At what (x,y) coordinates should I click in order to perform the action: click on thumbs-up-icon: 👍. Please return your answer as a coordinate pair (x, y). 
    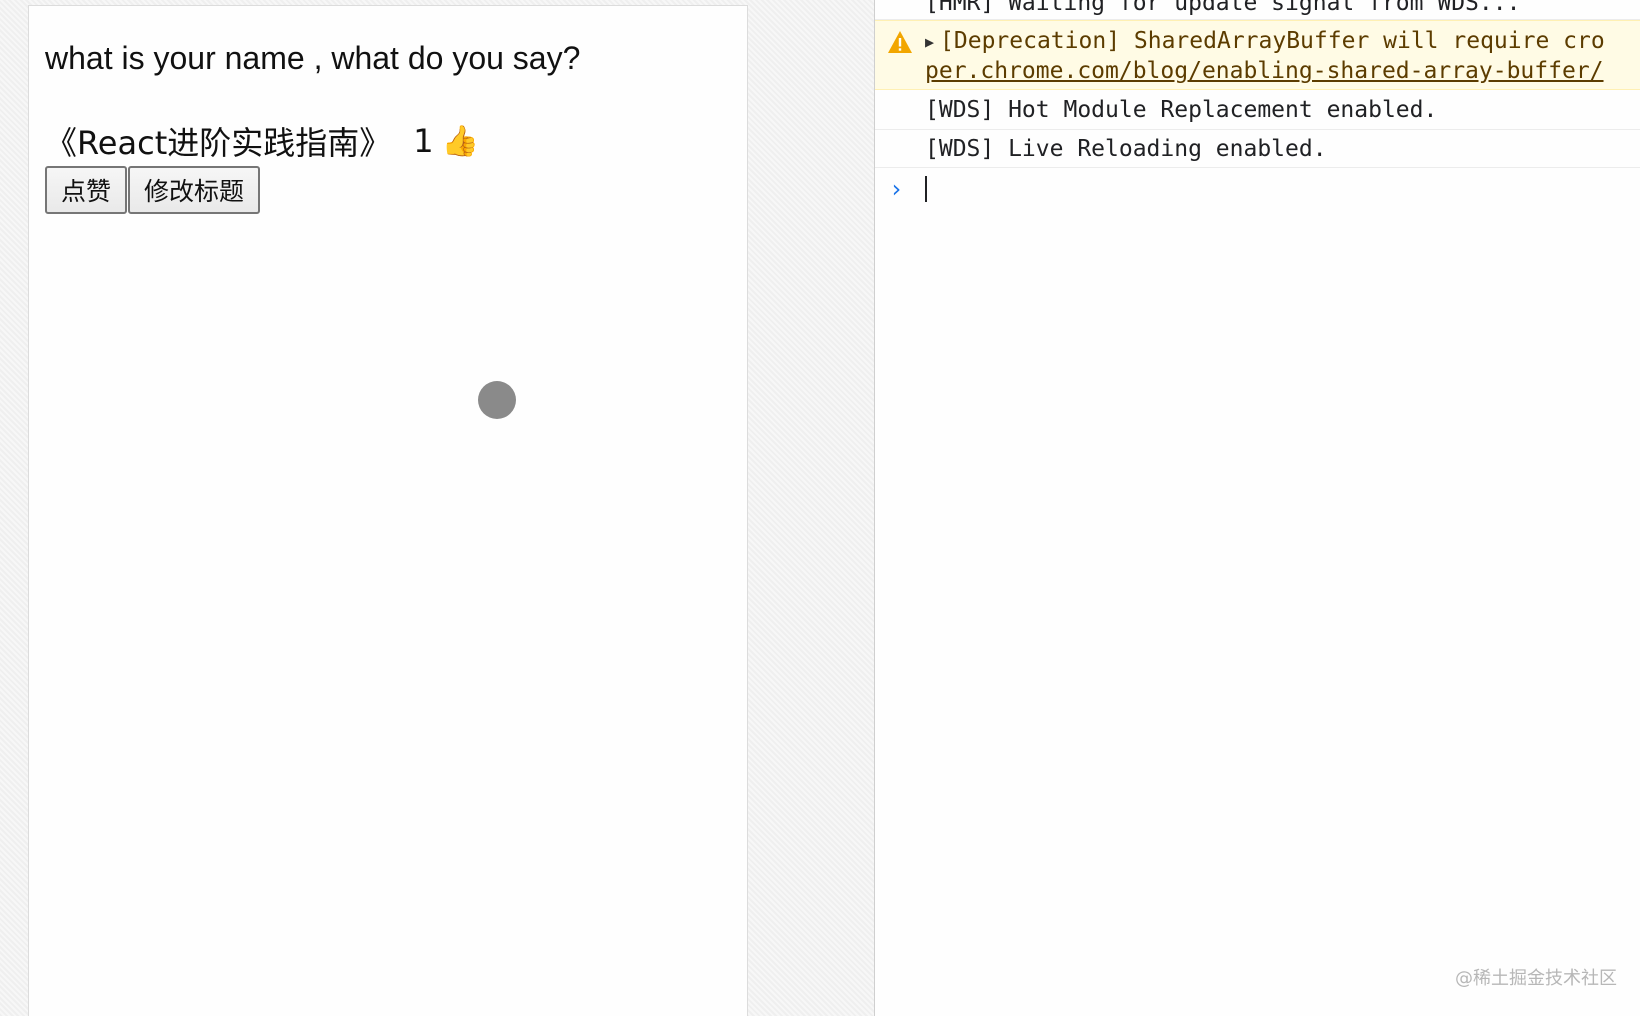
    Looking at the image, I should click on (460, 141).